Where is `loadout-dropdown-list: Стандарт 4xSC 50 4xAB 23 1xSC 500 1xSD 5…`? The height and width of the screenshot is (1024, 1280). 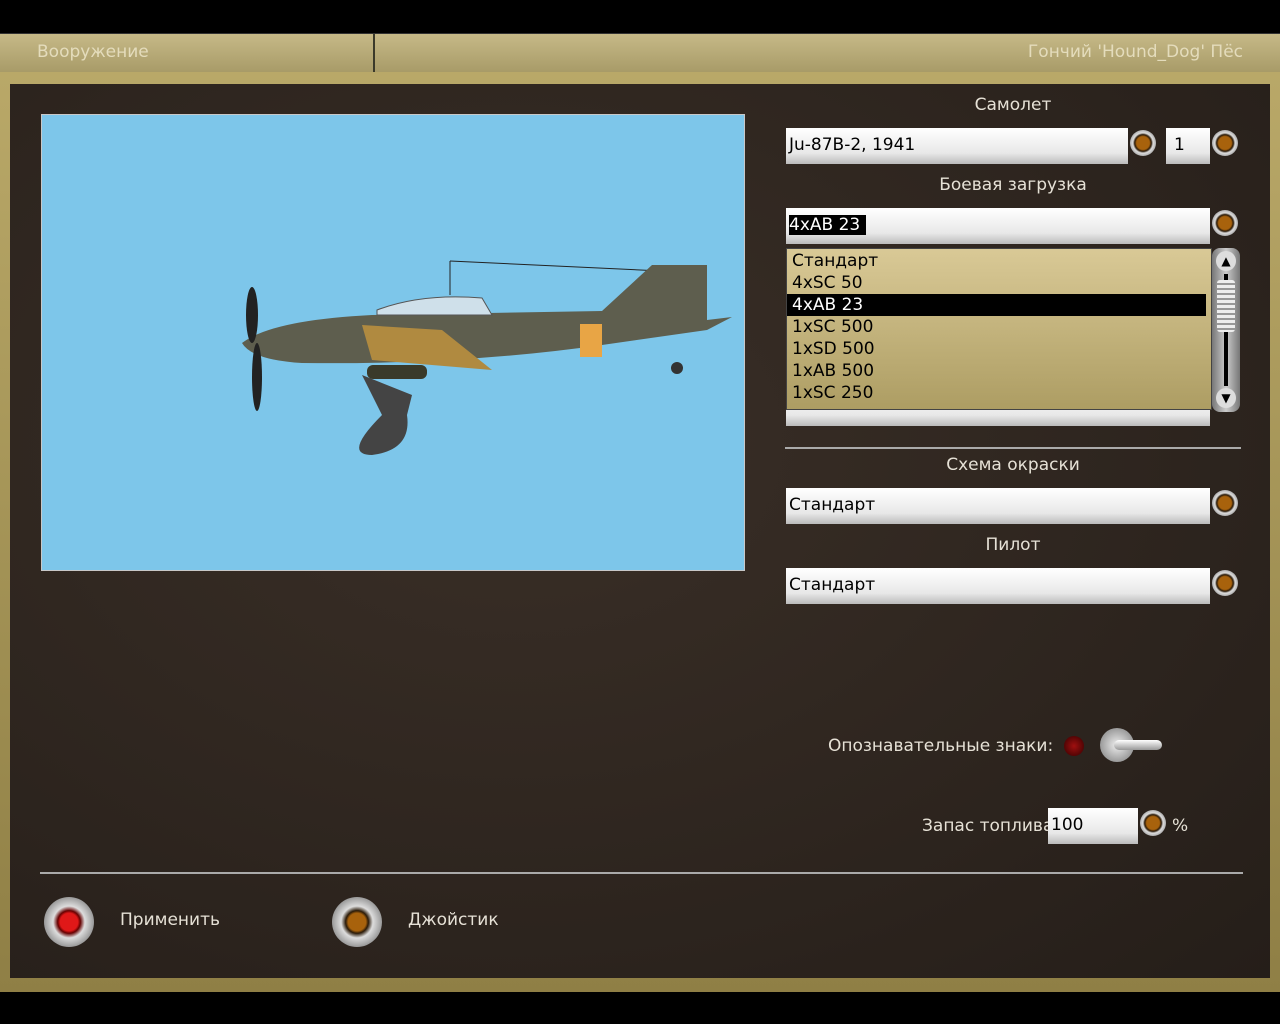 loadout-dropdown-list: Стандарт 4xSC 50 4xAB 23 1xSC 500 1xSD 5… is located at coordinates (999, 329).